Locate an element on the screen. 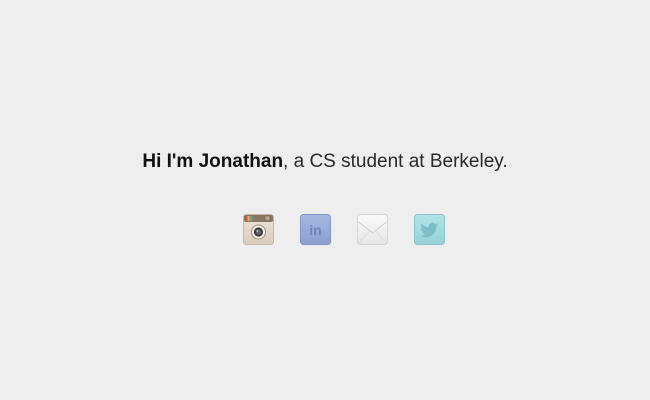  instagram-icon is located at coordinates (258, 229).